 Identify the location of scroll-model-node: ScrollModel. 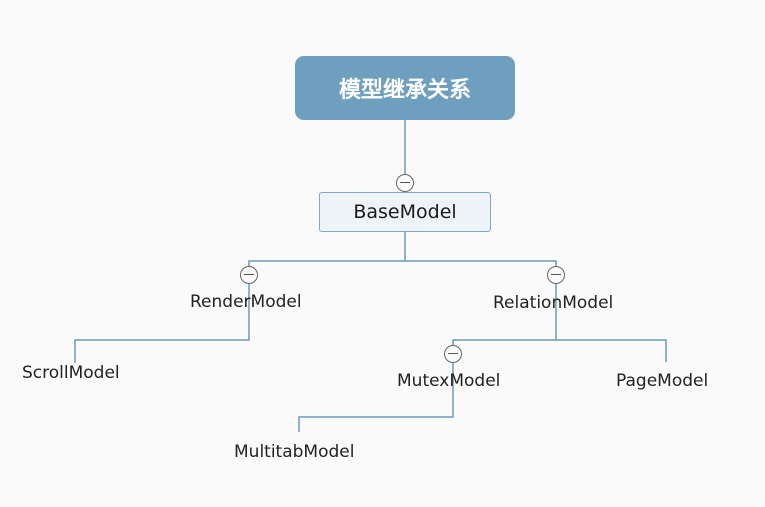
(71, 373).